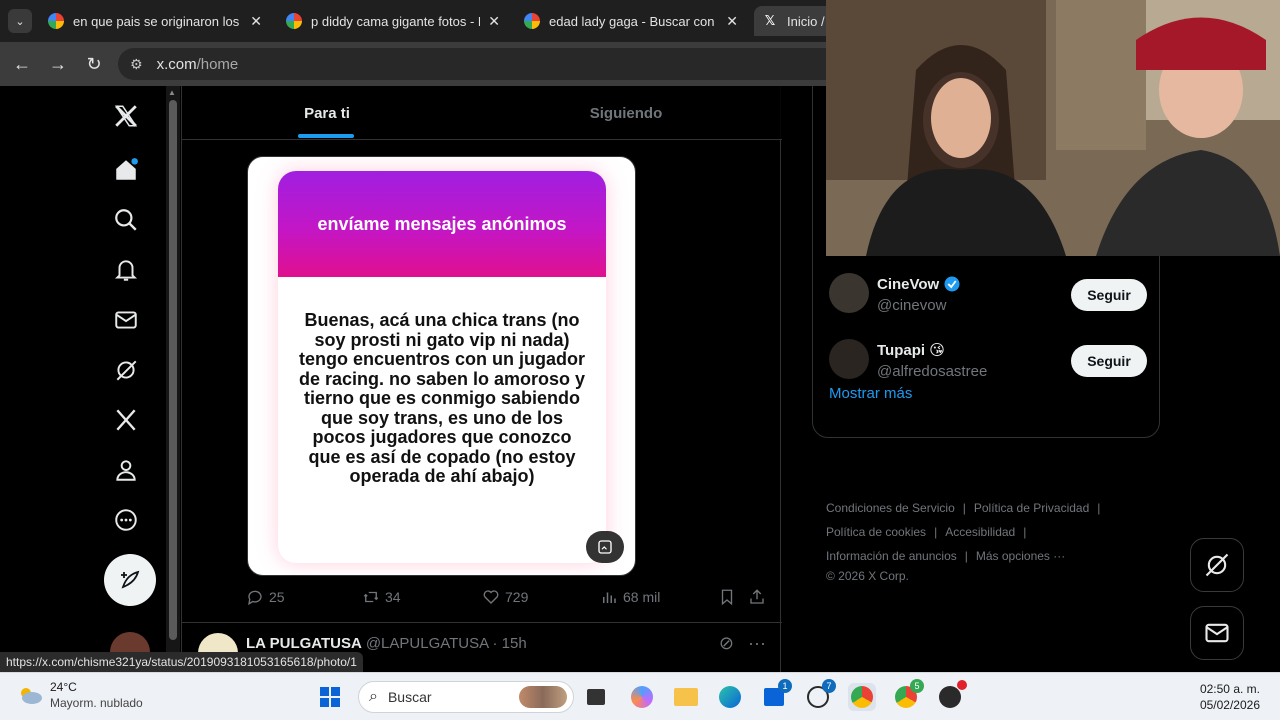 Image resolution: width=1280 pixels, height=720 pixels. I want to click on search-placeholder: Buscar, so click(409, 697).